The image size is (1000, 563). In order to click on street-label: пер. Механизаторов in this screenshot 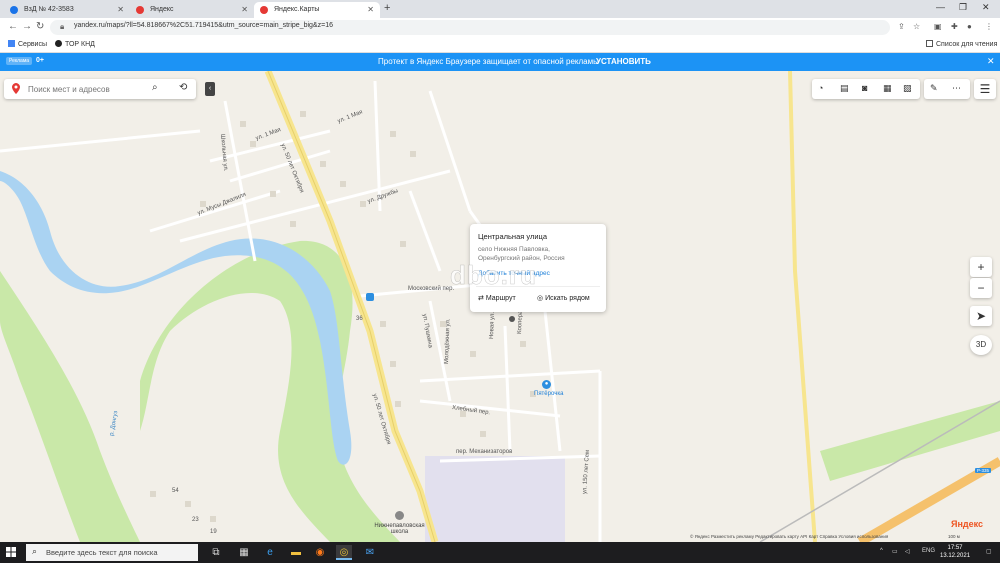, I will do `click(484, 452)`.